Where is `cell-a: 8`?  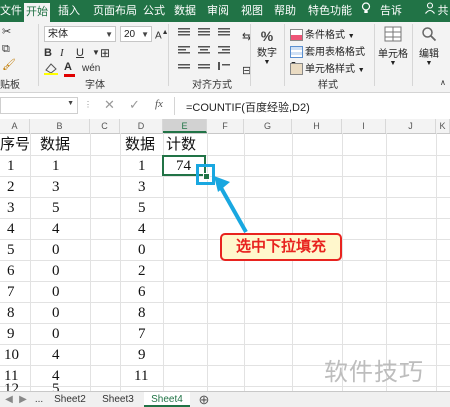
cell-a: 8 is located at coordinates (11, 313).